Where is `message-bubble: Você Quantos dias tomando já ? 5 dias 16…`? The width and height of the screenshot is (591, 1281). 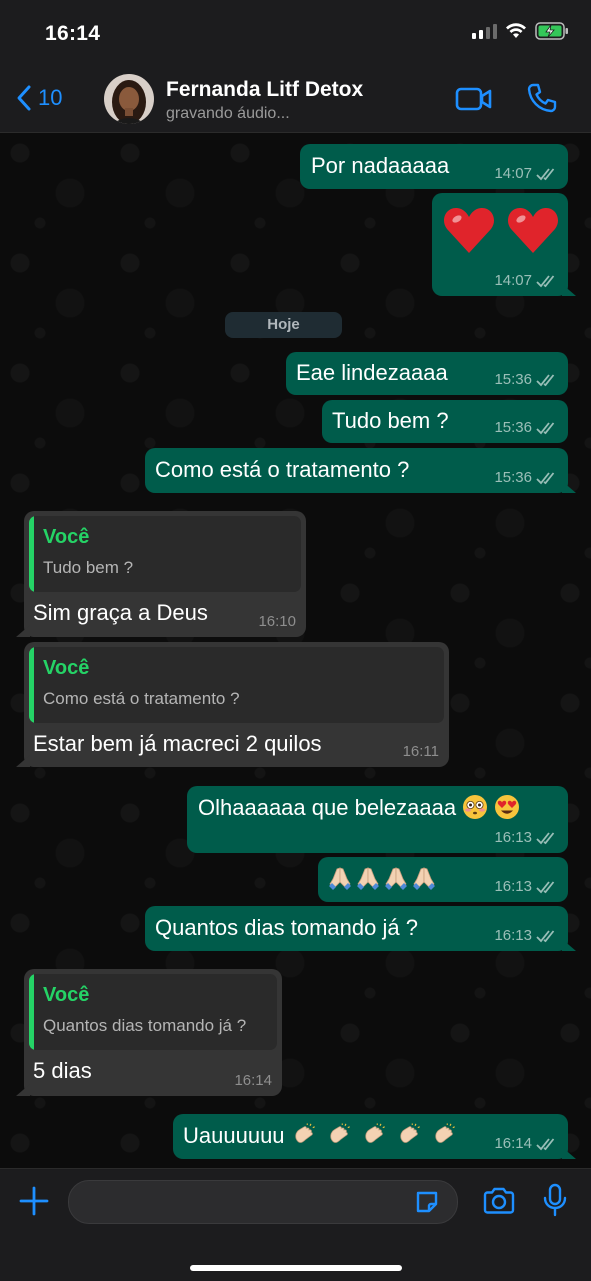
message-bubble: Você Quantos dias tomando já ? 5 dias 16… is located at coordinates (149, 1032).